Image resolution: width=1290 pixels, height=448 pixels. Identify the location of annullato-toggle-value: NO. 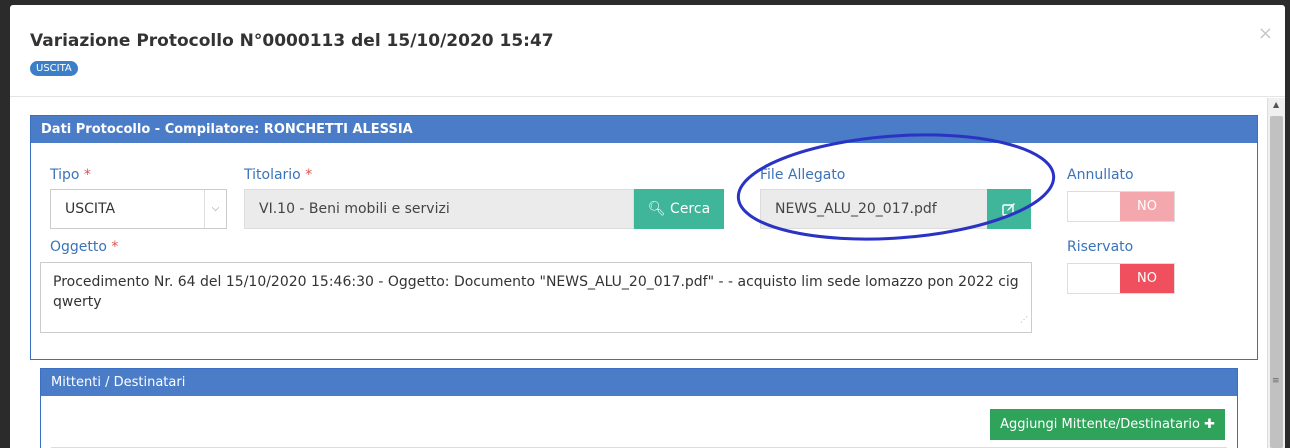
(1147, 206).